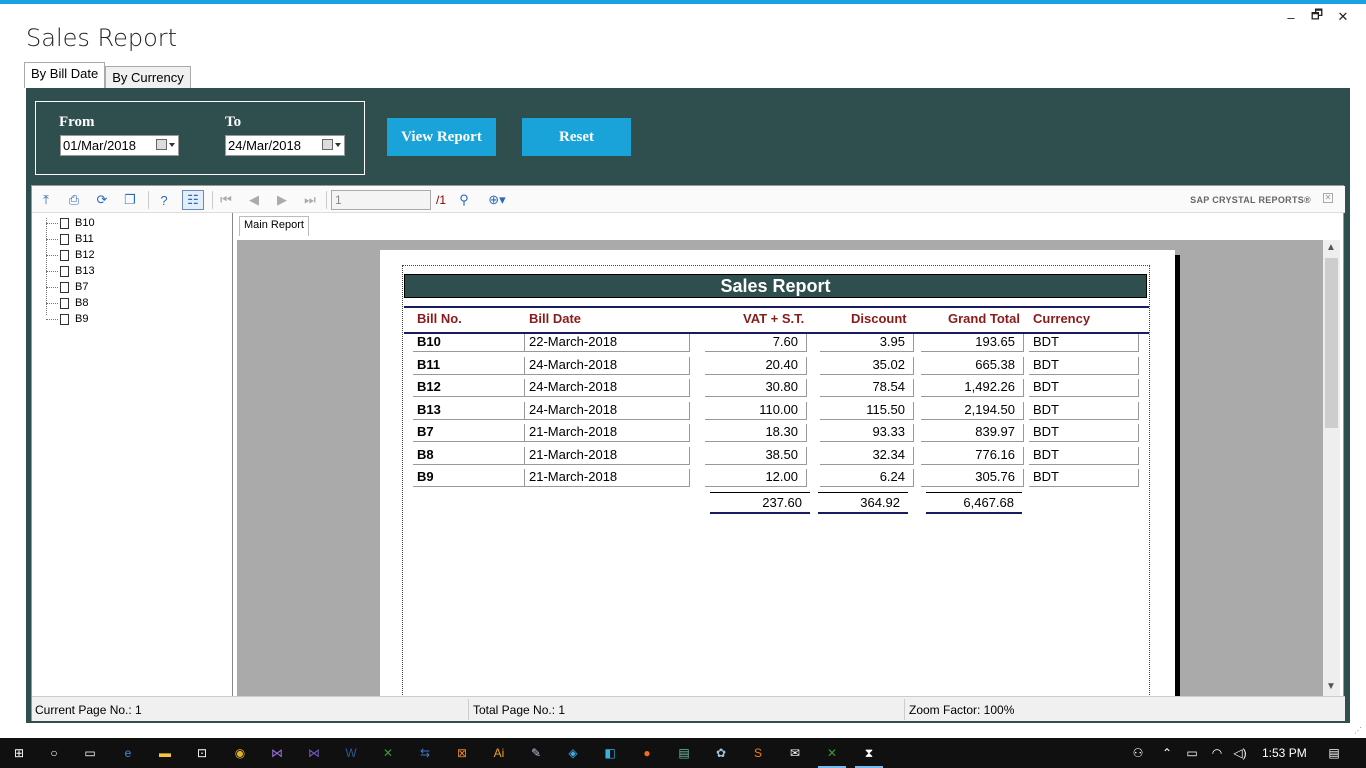 Image resolution: width=1366 pixels, height=768 pixels. What do you see at coordinates (65, 75) in the screenshot?
I see `tab-by-bill-date: By Bill Date` at bounding box center [65, 75].